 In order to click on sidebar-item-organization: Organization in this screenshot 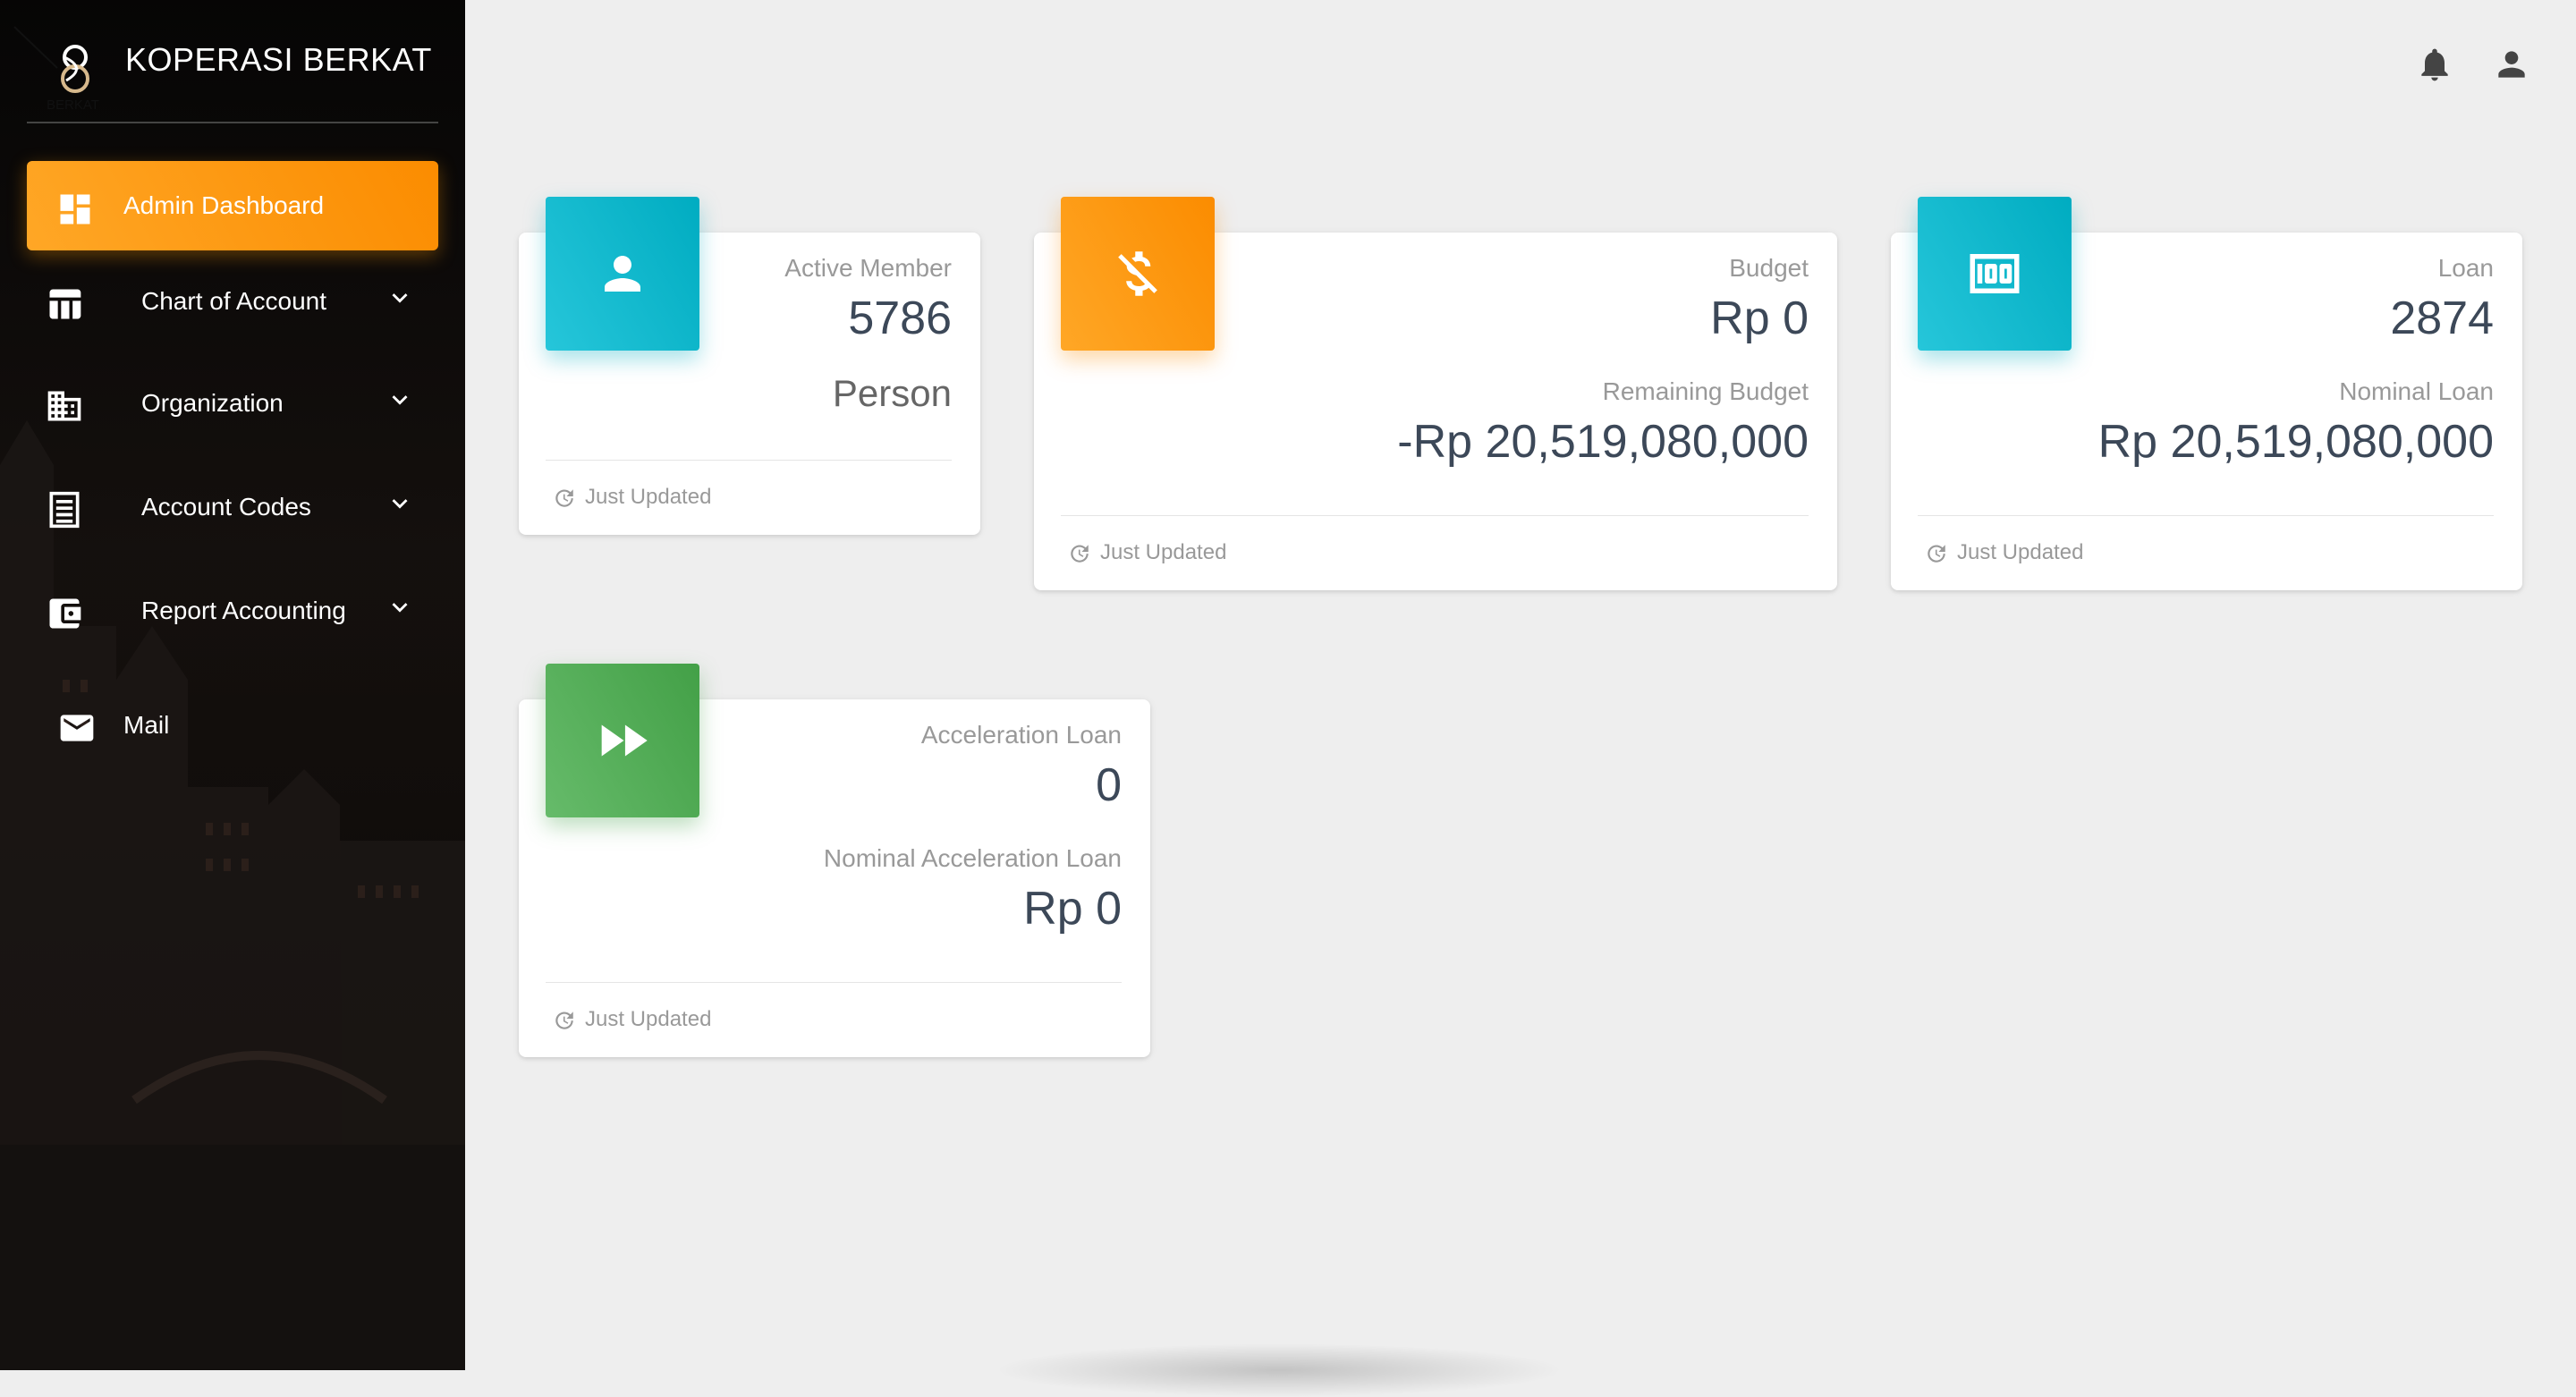, I will do `click(232, 404)`.